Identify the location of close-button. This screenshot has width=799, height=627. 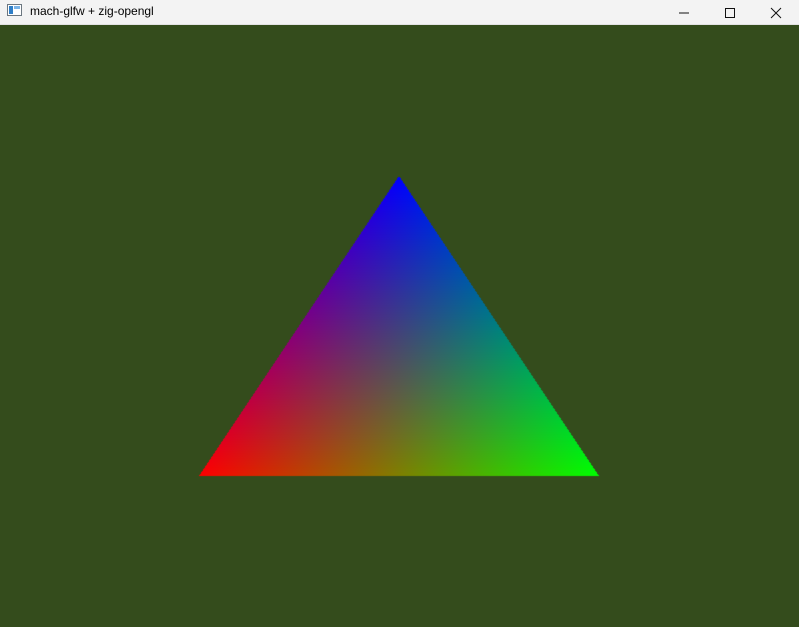
(776, 12).